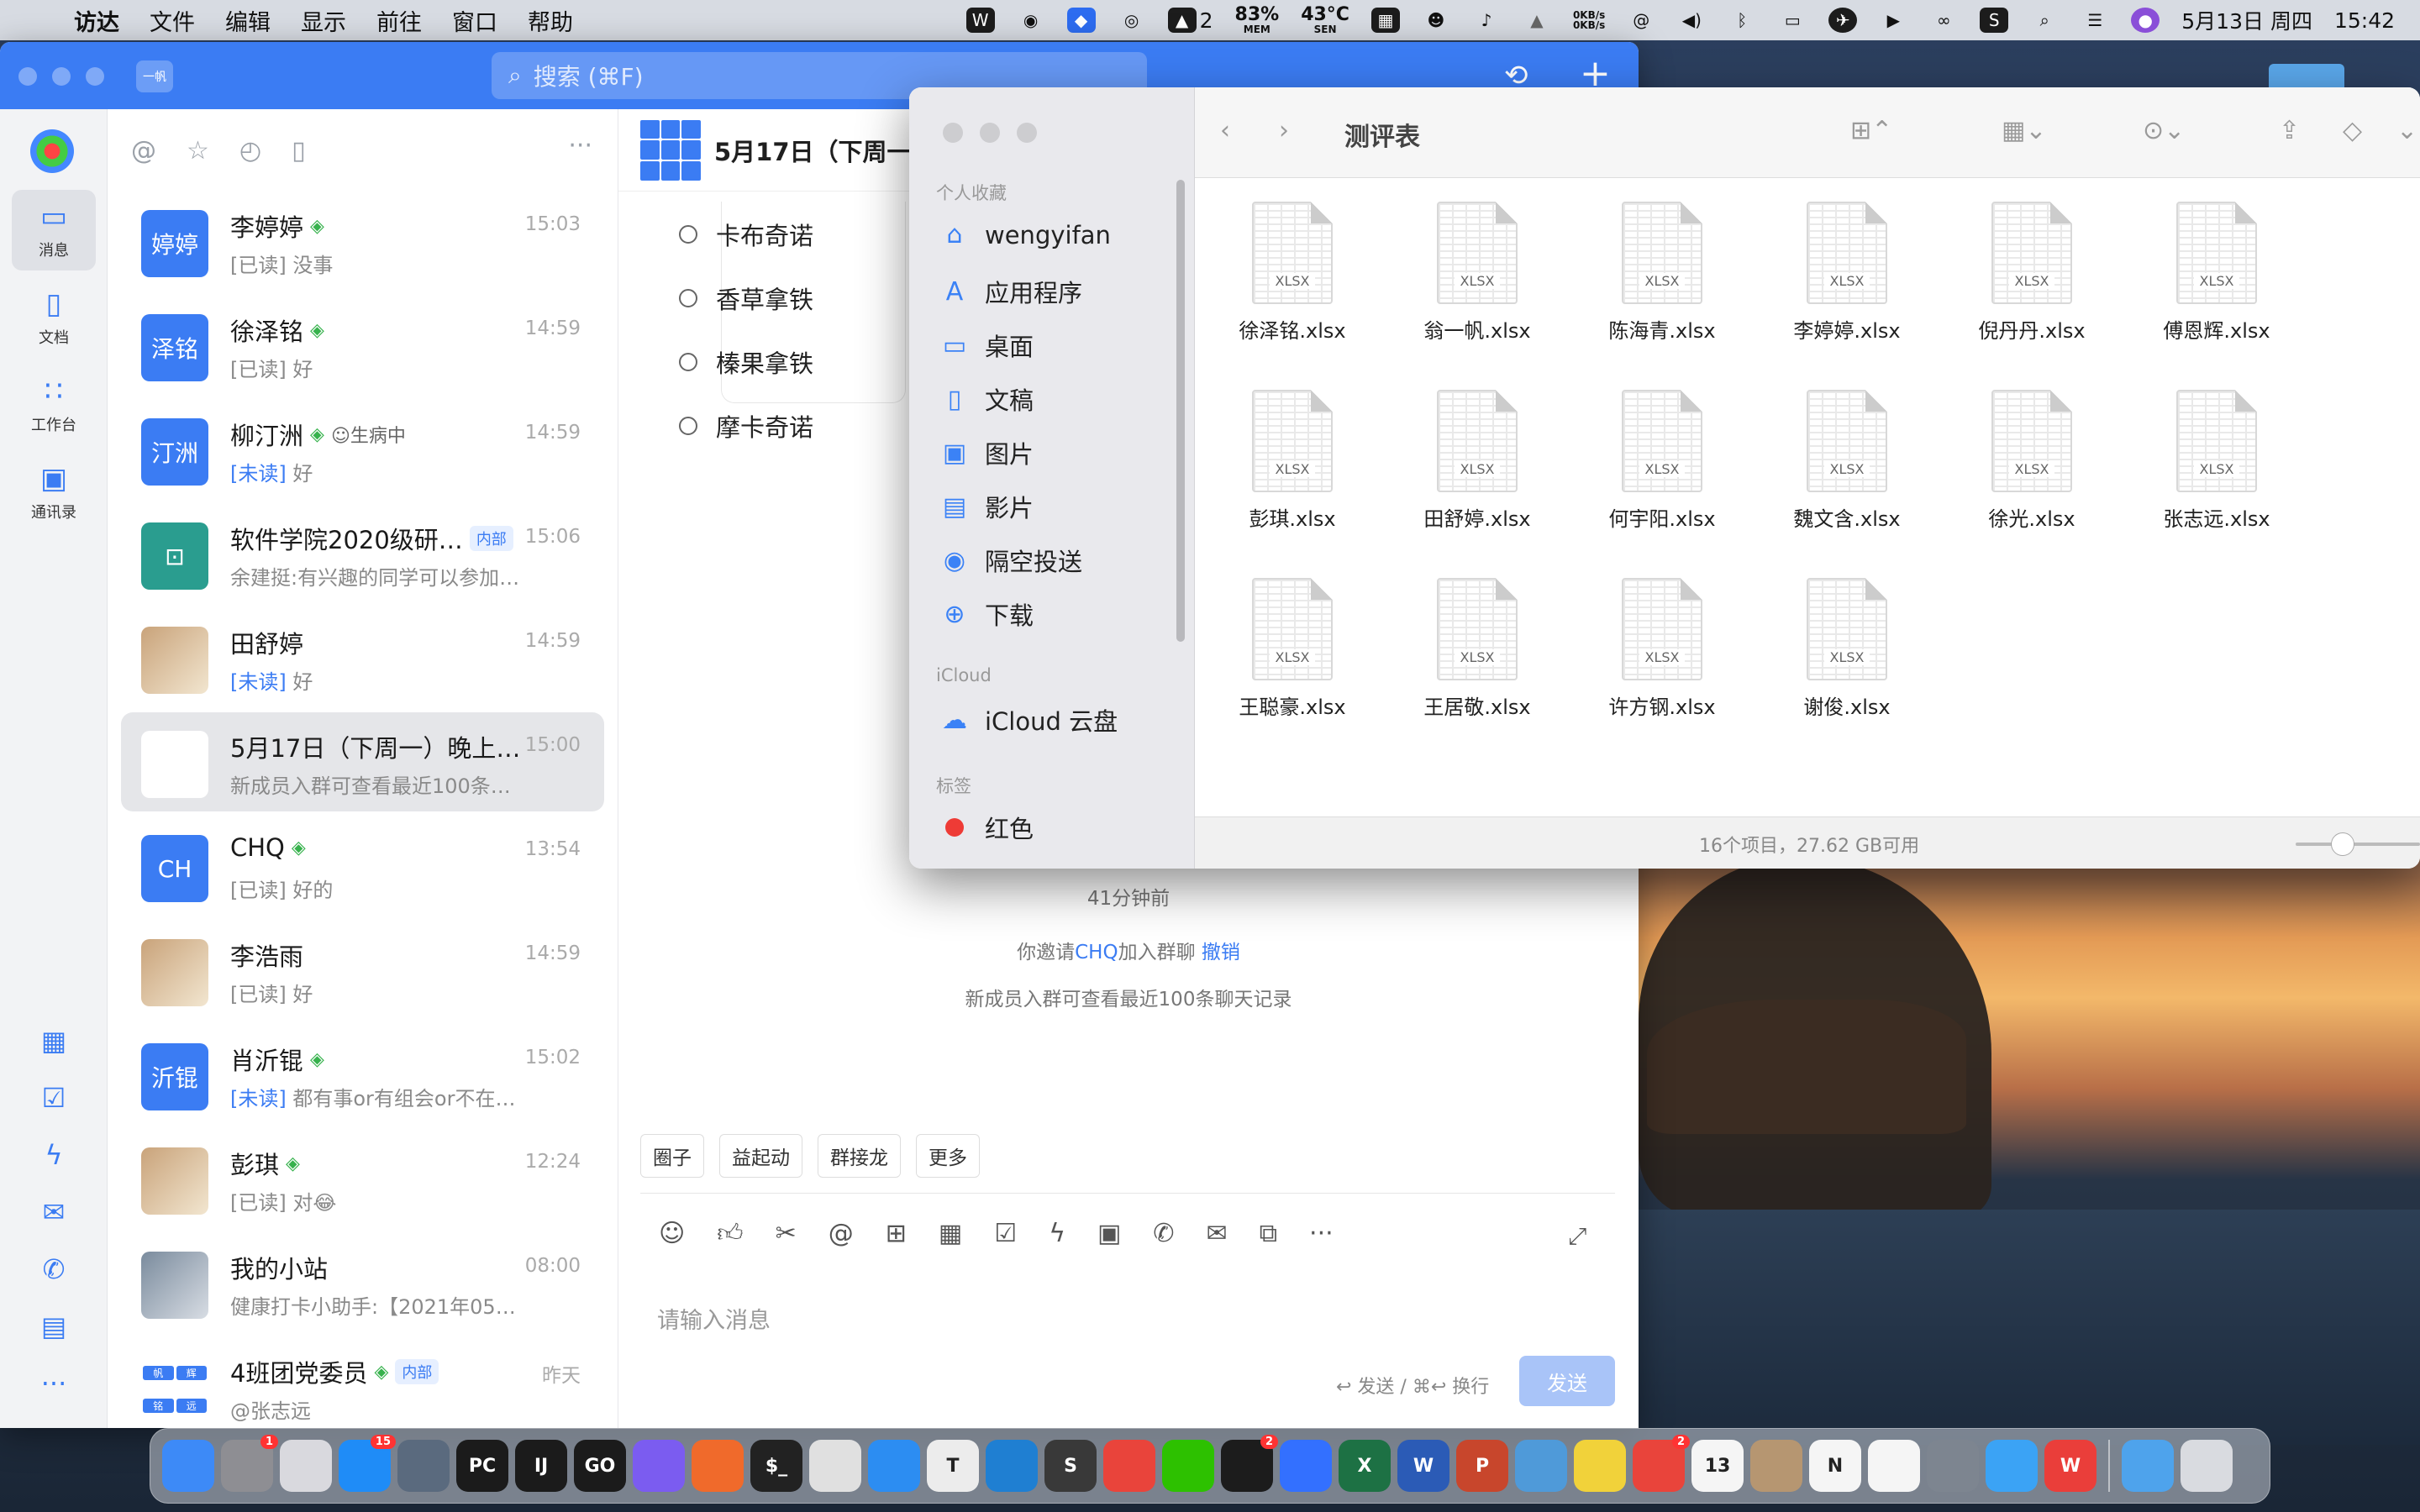 The width and height of the screenshot is (2420, 1512). Describe the element at coordinates (1436, 20) in the screenshot. I see `face-status-icon: ☻` at that location.